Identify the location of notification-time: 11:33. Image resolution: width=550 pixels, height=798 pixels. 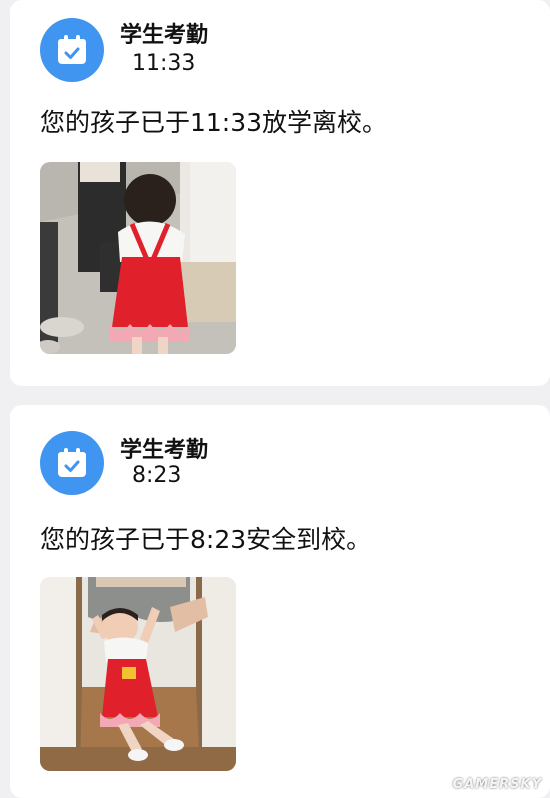
(164, 63).